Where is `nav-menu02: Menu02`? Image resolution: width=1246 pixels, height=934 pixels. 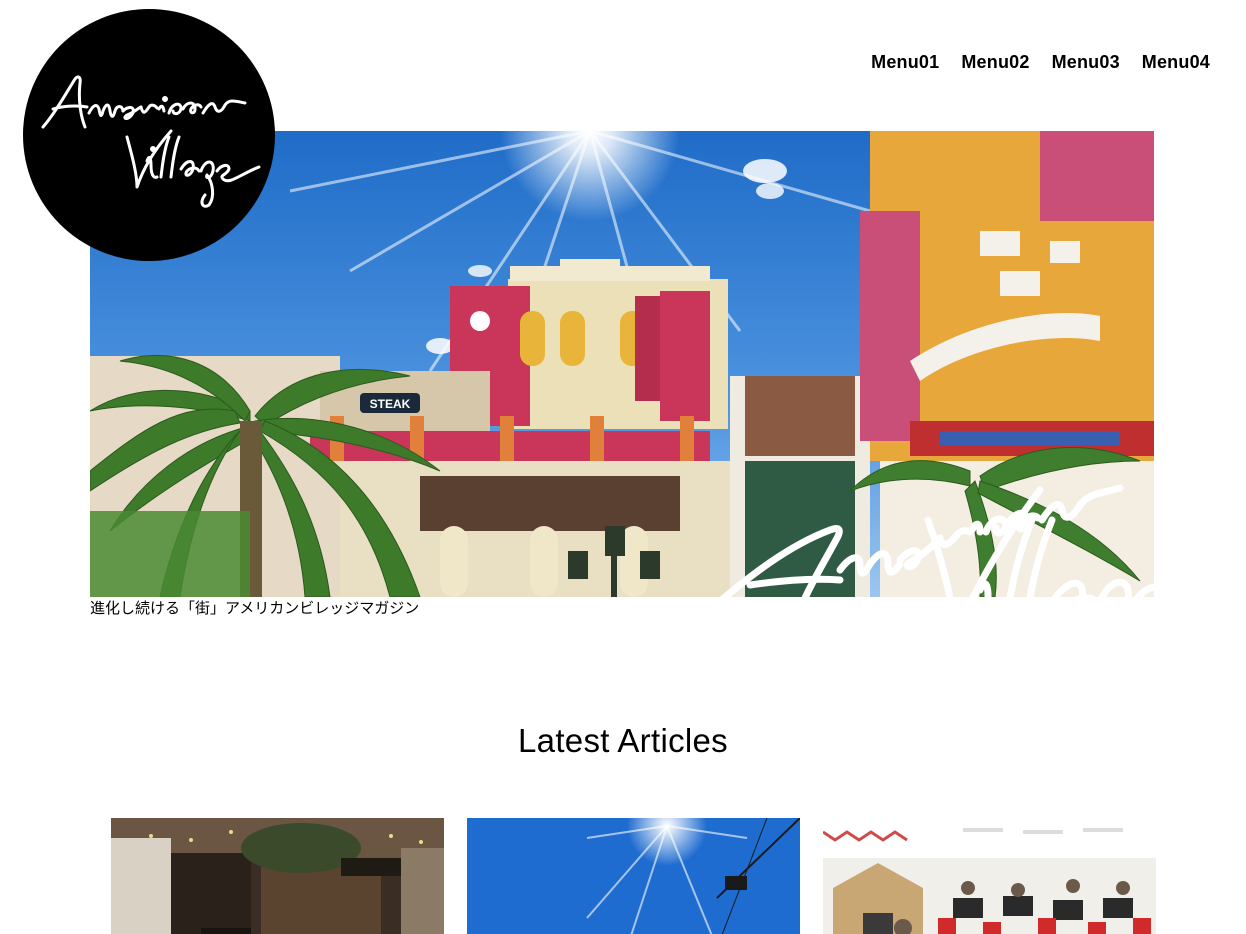
nav-menu02: Menu02 is located at coordinates (995, 62).